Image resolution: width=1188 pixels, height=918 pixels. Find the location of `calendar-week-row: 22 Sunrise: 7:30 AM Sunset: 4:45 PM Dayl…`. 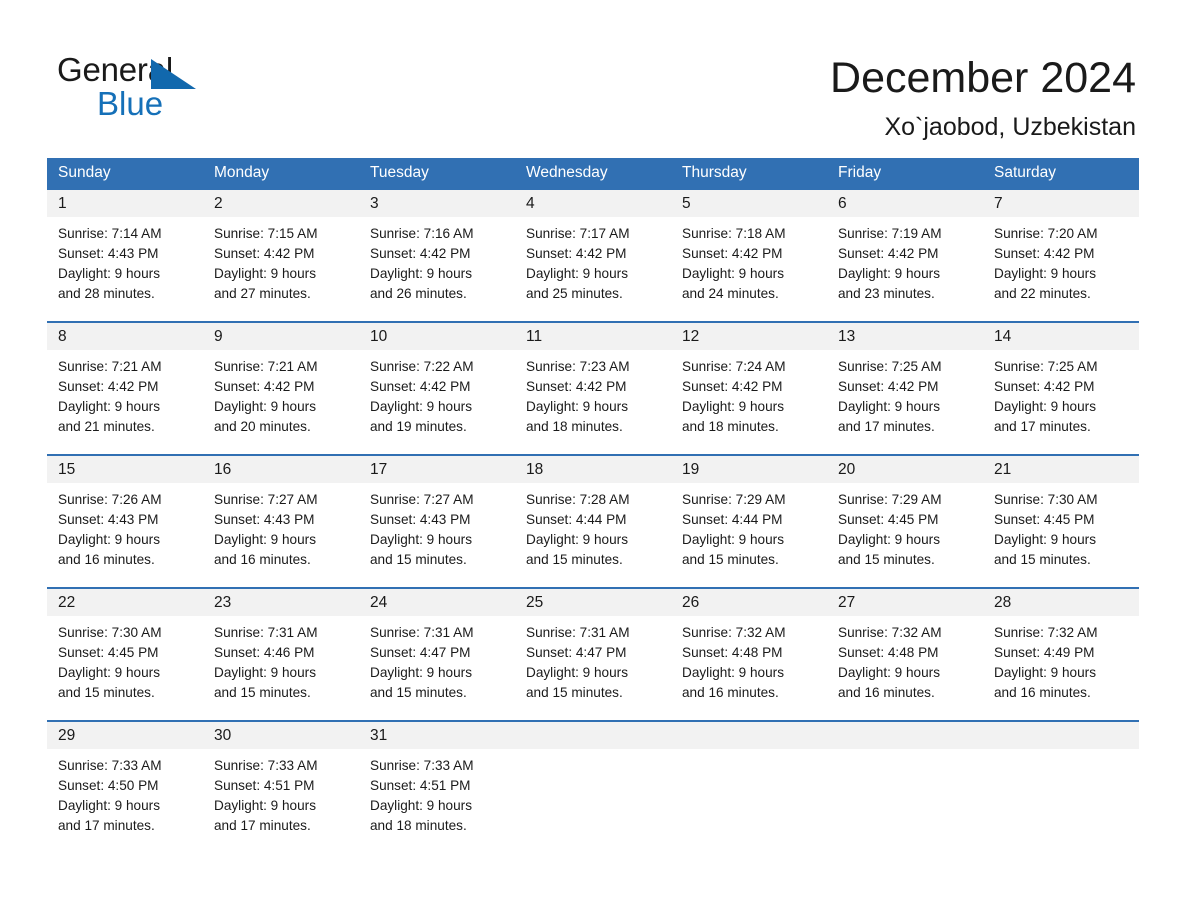

calendar-week-row: 22 Sunrise: 7:30 AM Sunset: 4:45 PM Dayl… is located at coordinates (593, 653).